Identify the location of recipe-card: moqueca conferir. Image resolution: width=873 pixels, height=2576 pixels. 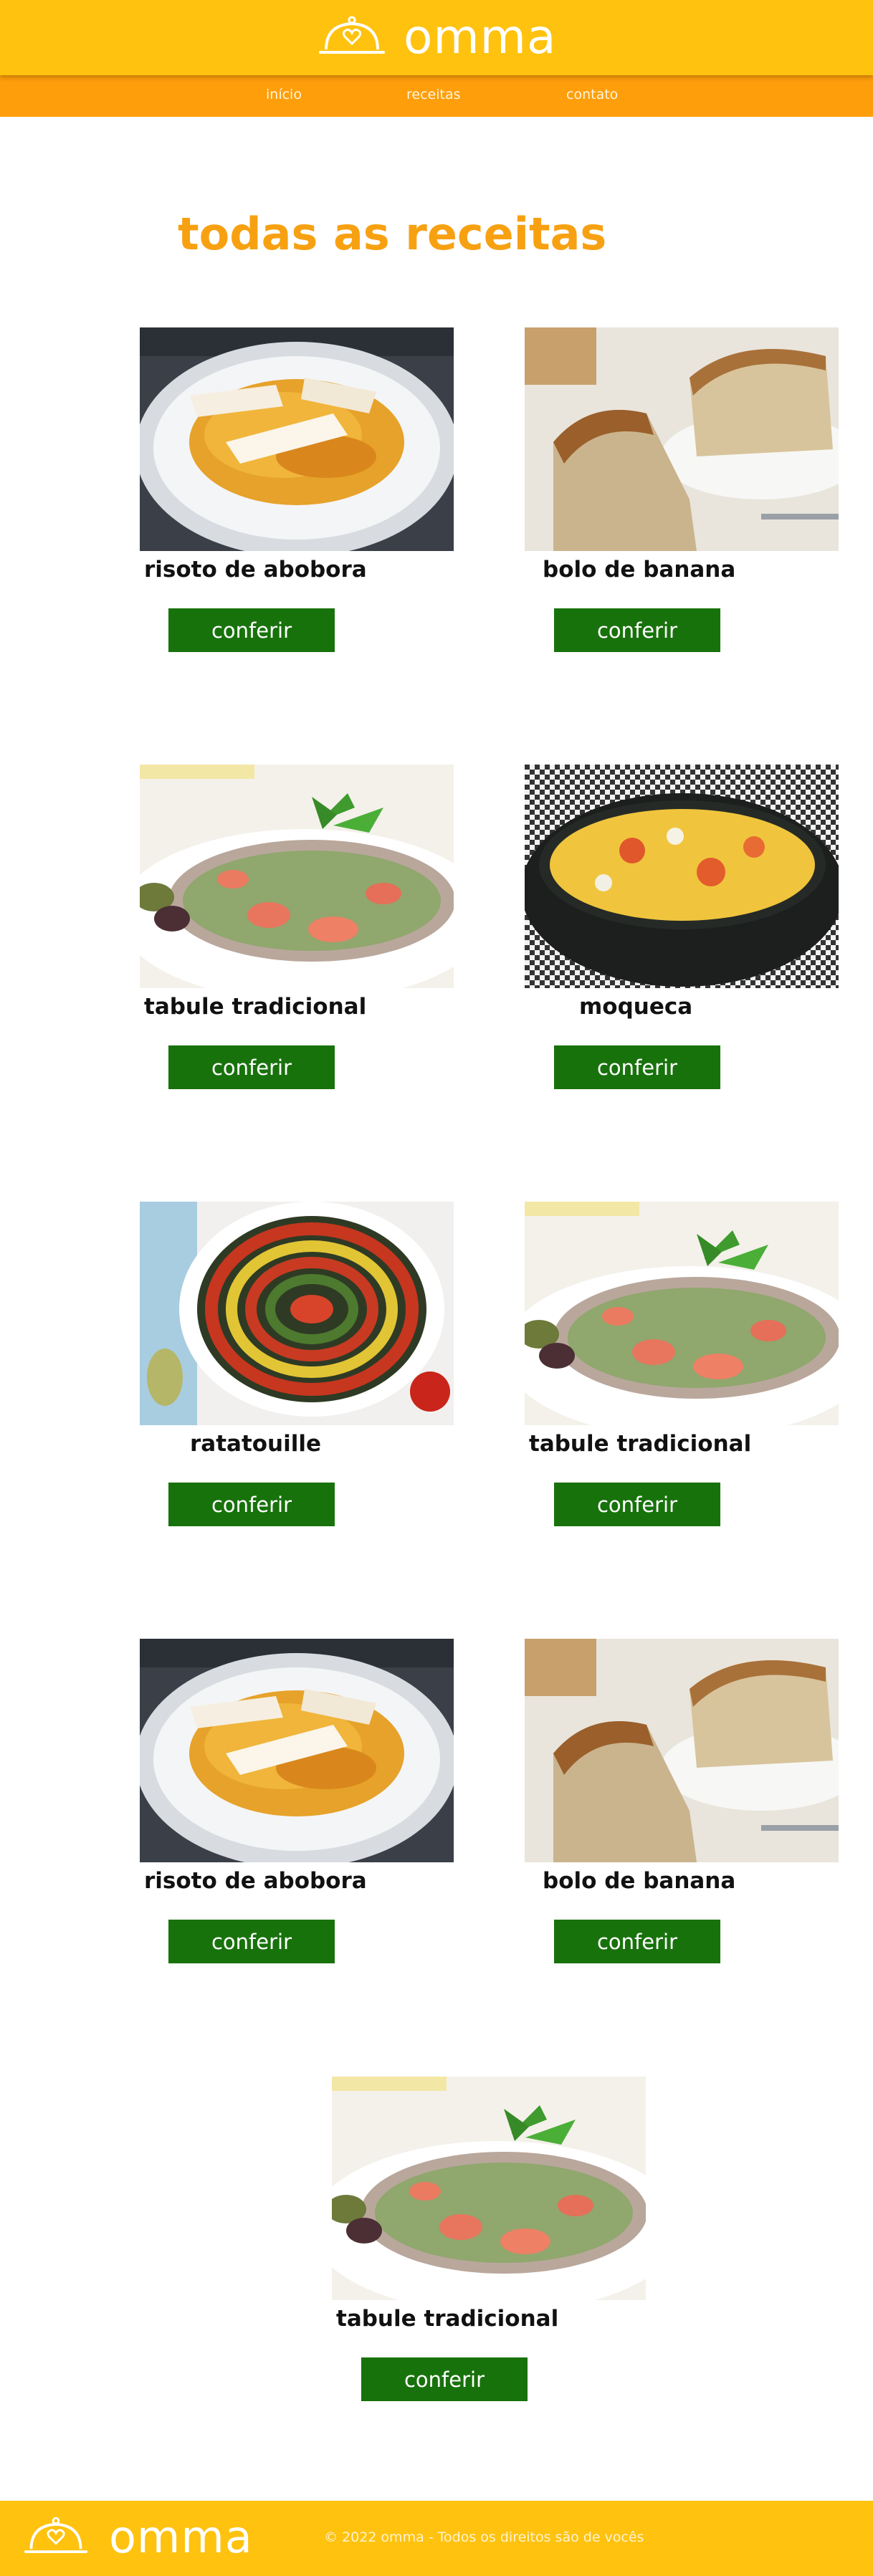
(682, 927).